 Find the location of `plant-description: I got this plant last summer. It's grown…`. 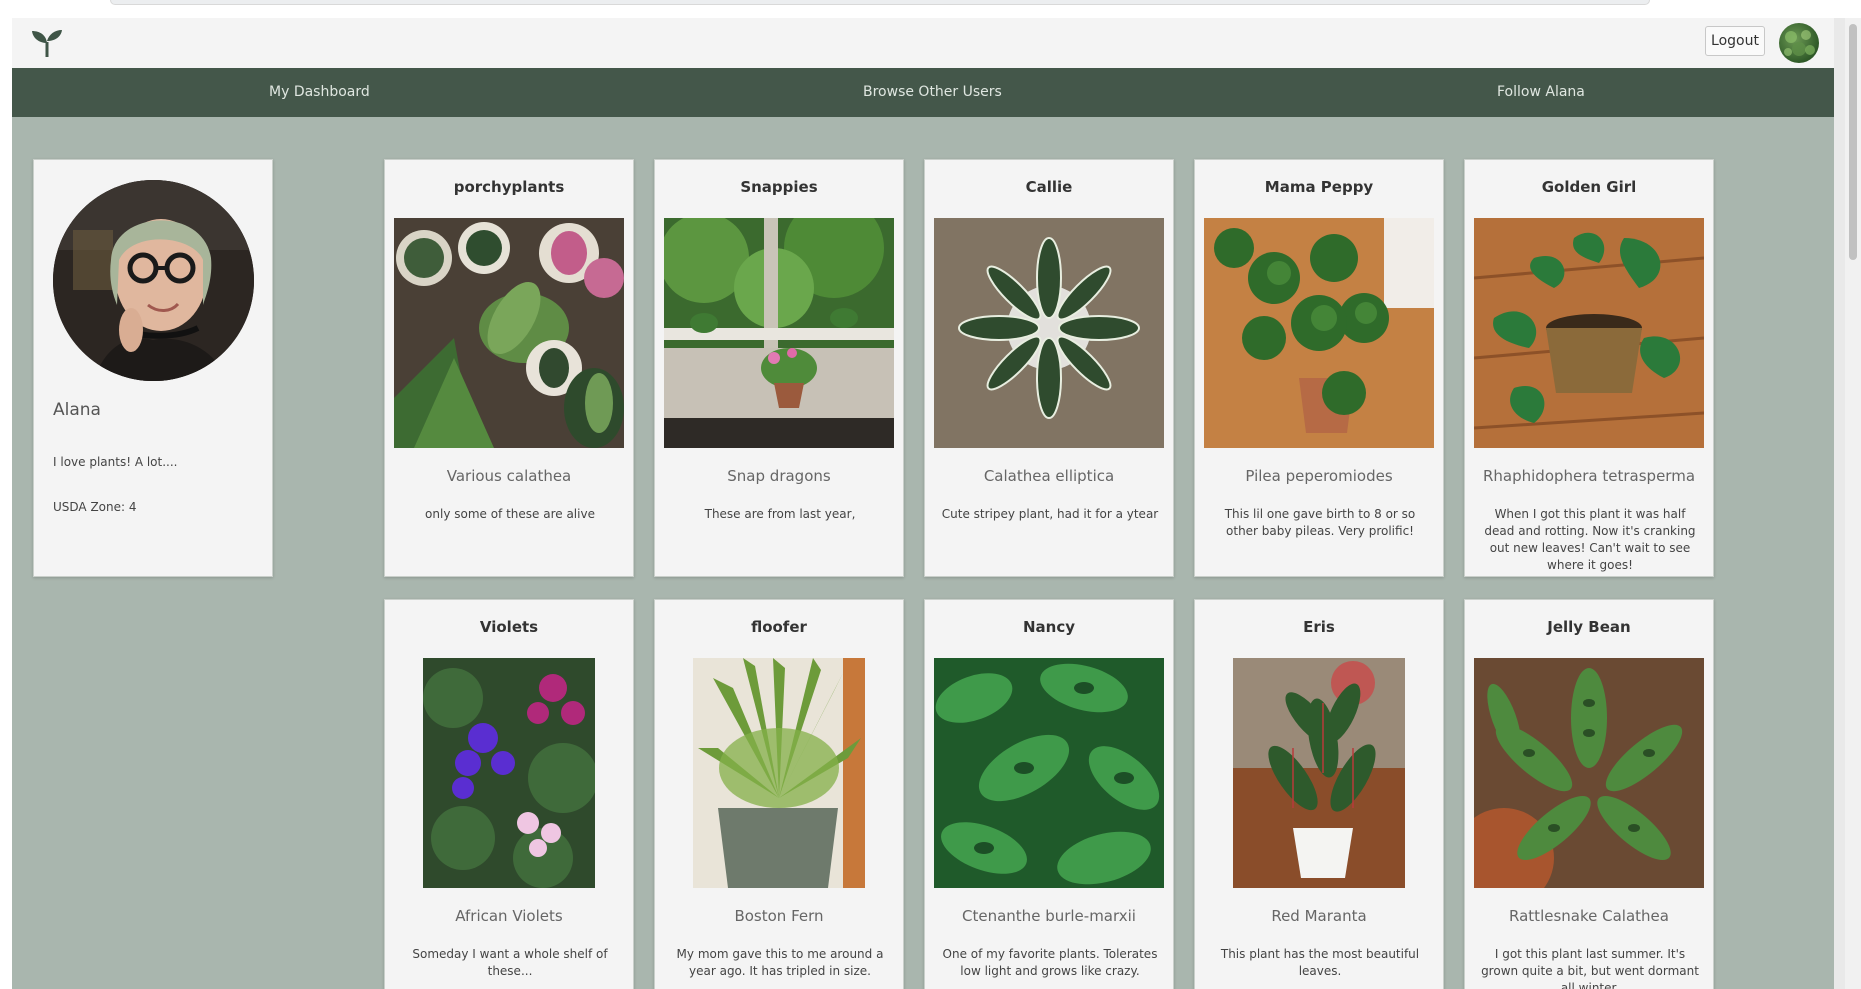

plant-description: I got this plant last summer. It's grown… is located at coordinates (1590, 968).